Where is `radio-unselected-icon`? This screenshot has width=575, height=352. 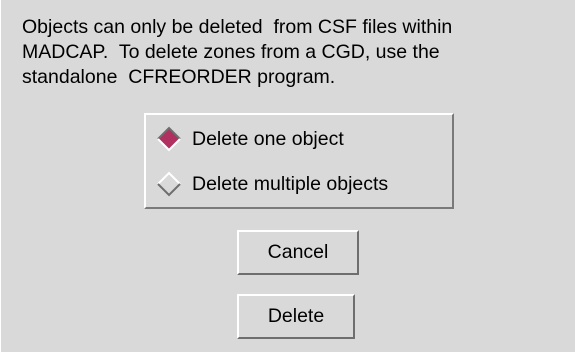 radio-unselected-icon is located at coordinates (169, 184).